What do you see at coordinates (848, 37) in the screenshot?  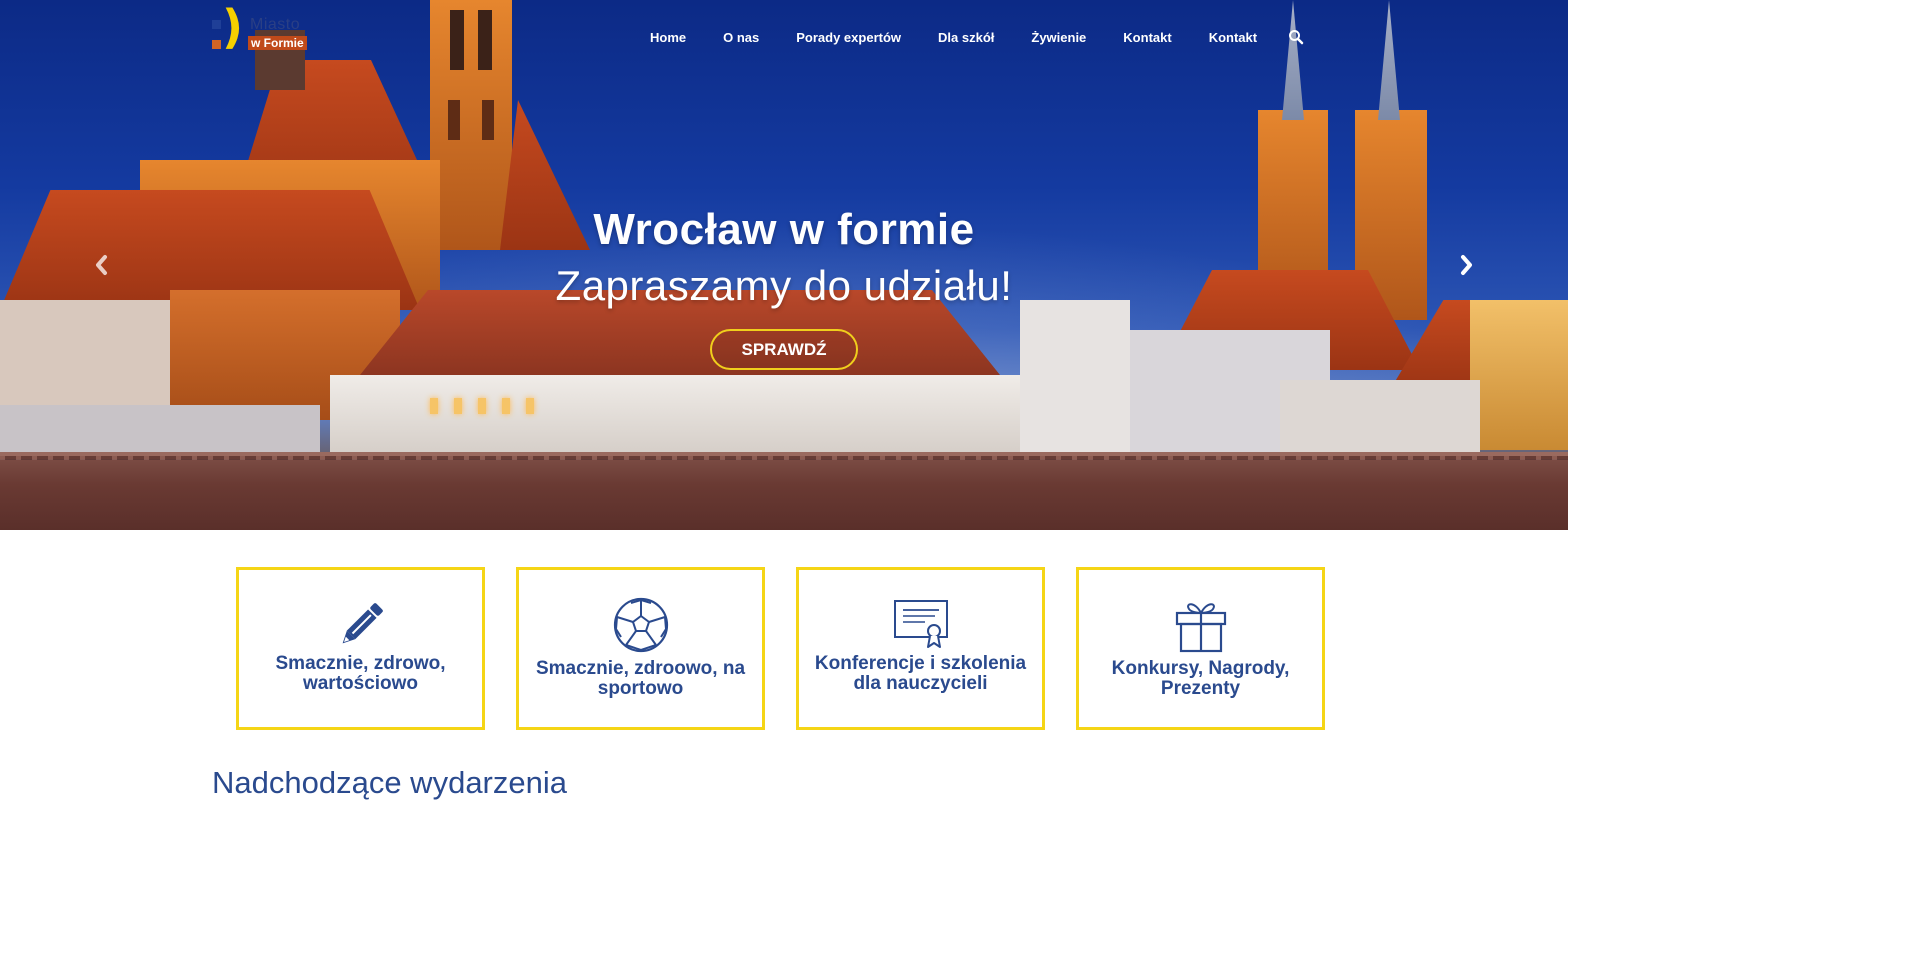 I see `nav-item-porady-expertow: Porady expertów` at bounding box center [848, 37].